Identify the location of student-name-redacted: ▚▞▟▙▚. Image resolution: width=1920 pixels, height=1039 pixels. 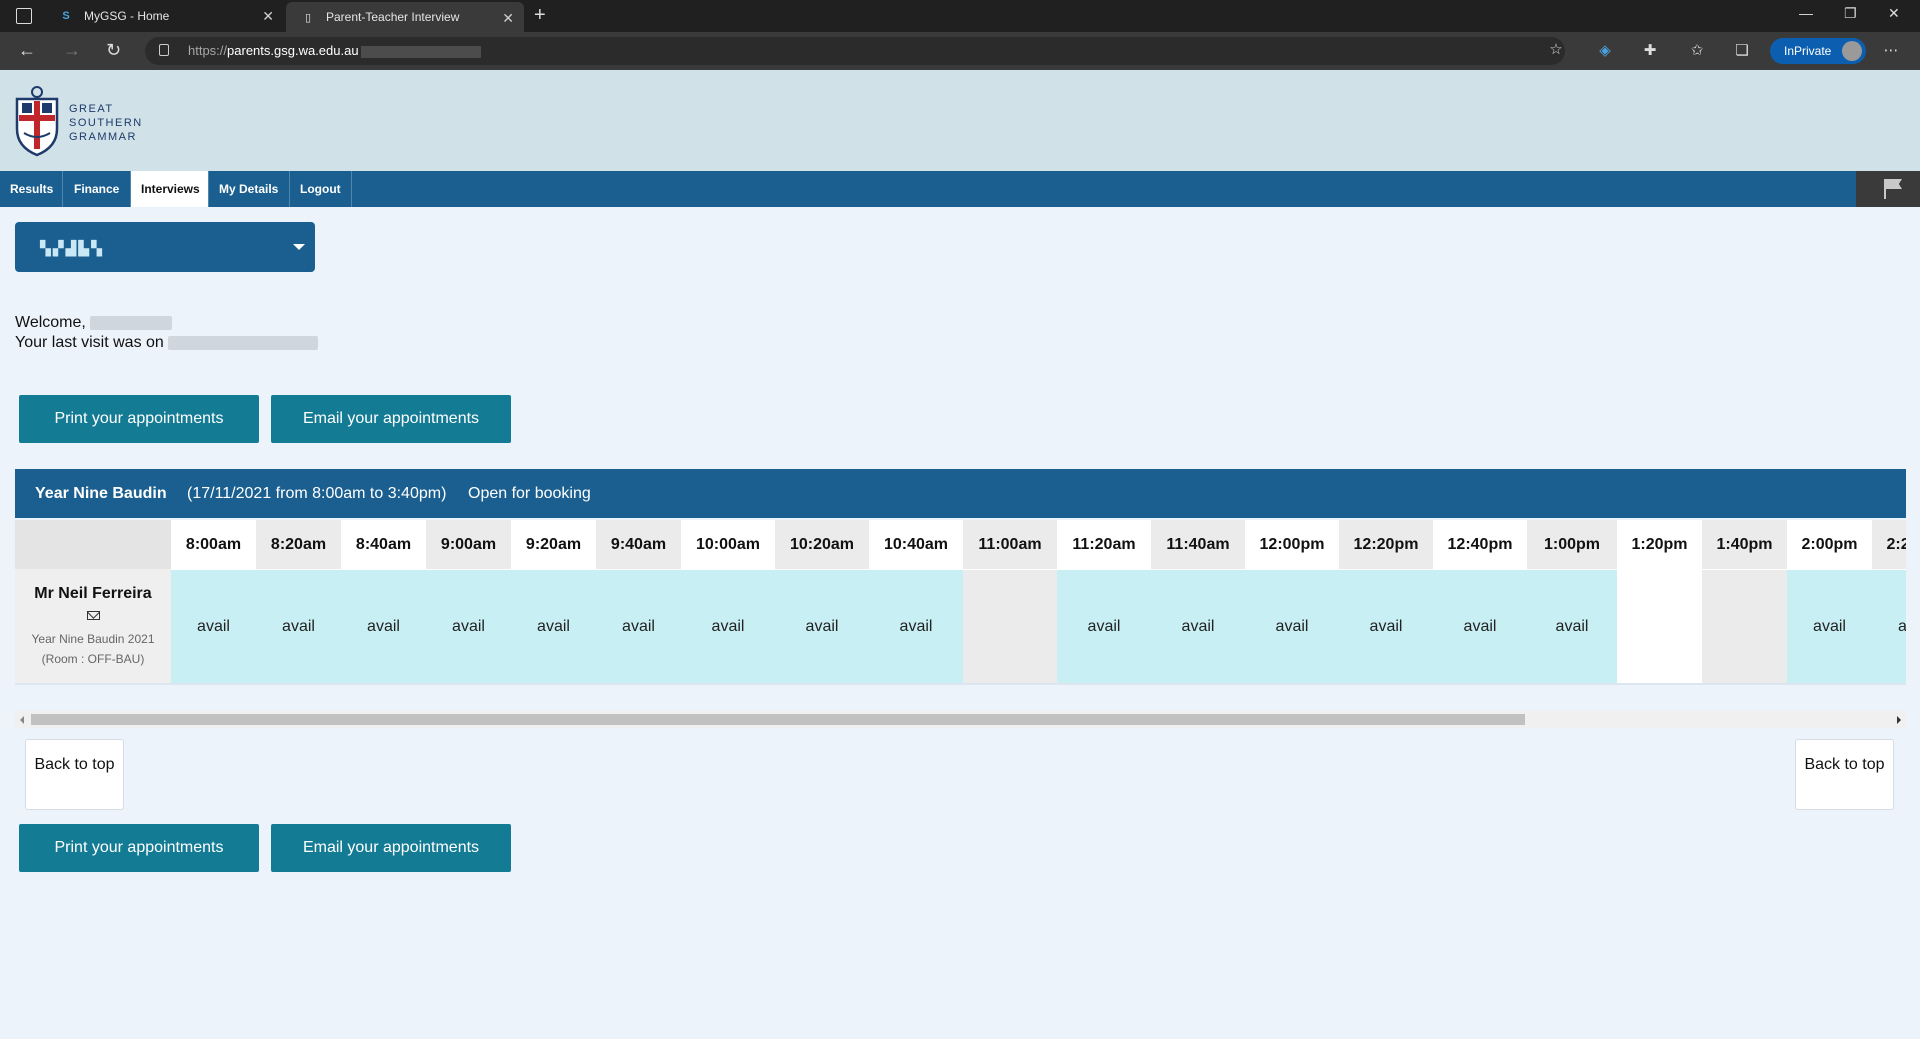
(72, 248).